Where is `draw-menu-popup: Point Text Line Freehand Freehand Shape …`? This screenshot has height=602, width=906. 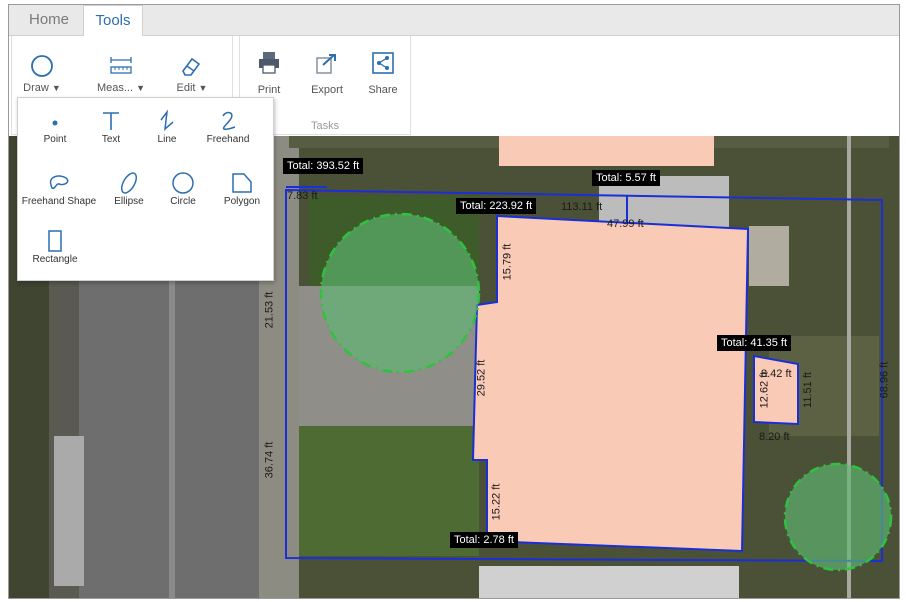
draw-menu-popup: Point Text Line Freehand Freehand Shape … is located at coordinates (145, 189).